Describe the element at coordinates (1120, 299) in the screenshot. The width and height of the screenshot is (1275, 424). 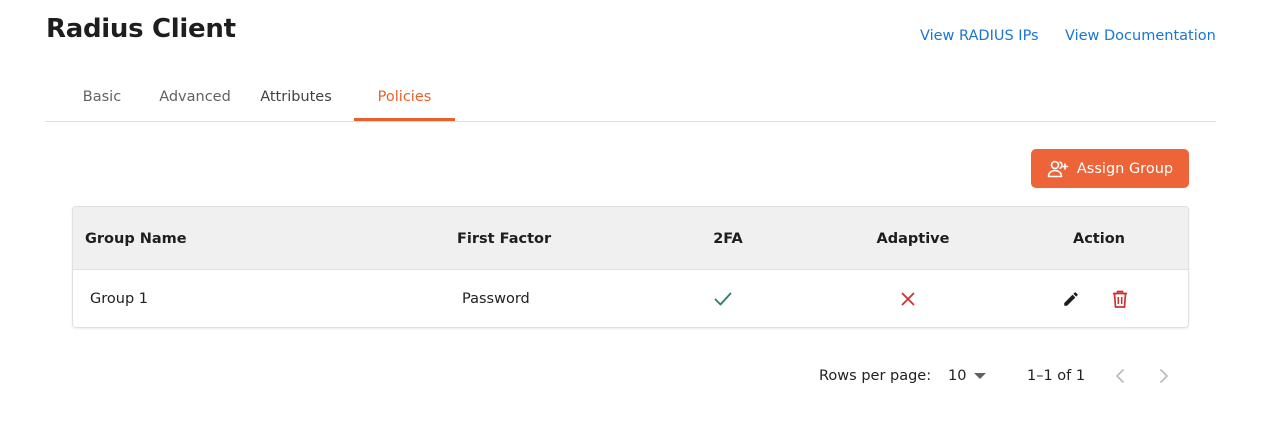
I see `delete-icon` at that location.